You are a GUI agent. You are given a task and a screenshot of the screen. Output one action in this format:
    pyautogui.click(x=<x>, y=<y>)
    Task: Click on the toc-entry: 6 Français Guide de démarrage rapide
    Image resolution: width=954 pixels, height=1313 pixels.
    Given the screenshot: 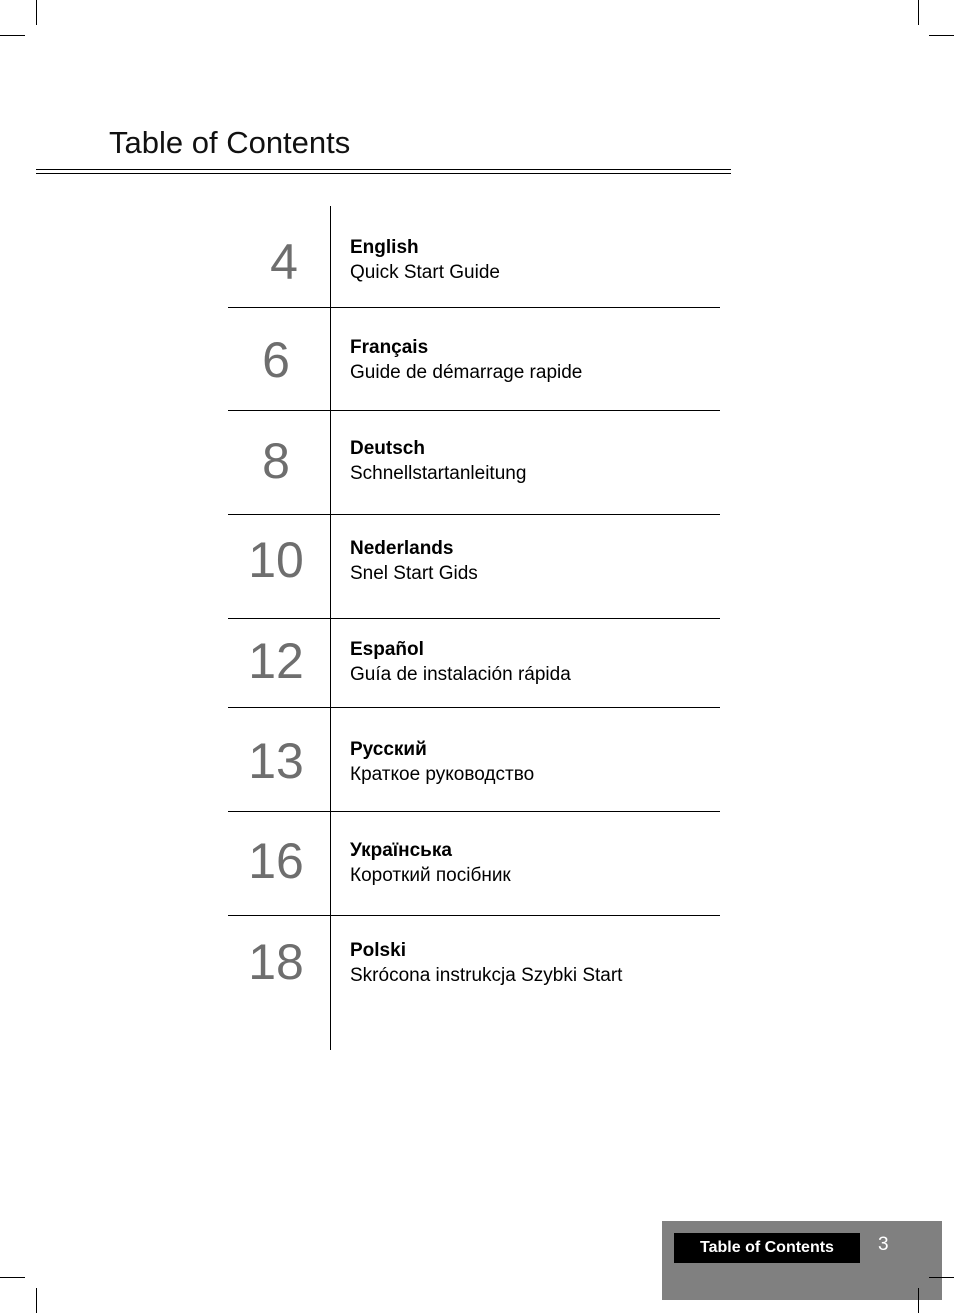 What is the action you would take?
    pyautogui.click(x=474, y=359)
    